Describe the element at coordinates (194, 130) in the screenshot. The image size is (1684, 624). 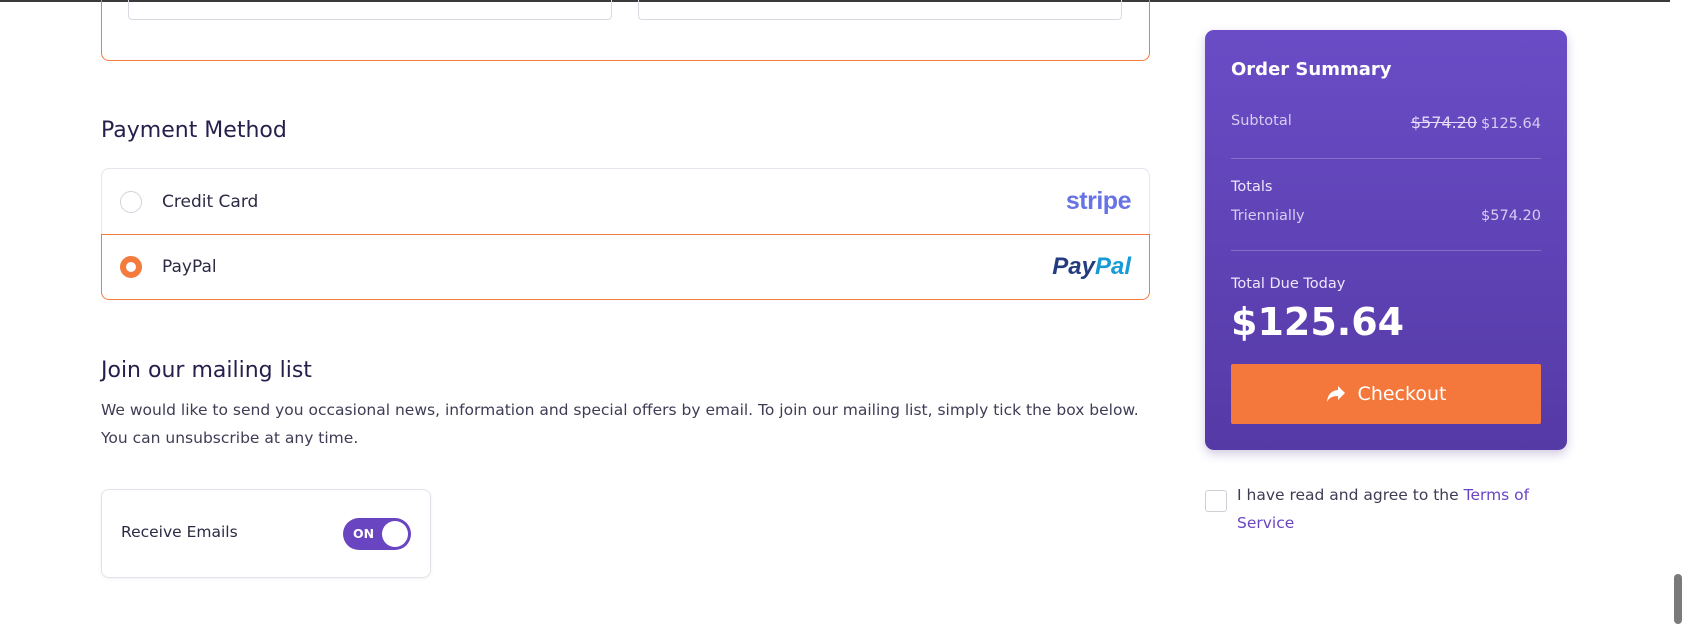
I see `payment-method-heading: Payment Method` at that location.